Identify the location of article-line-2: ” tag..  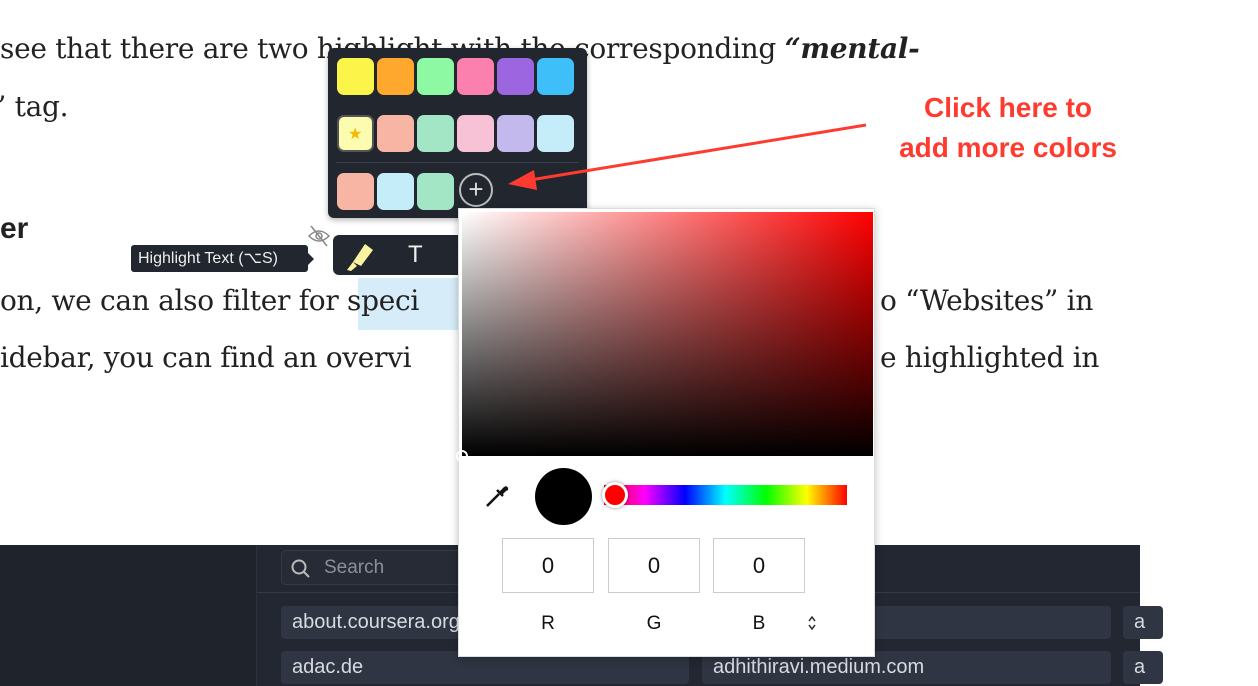
(34, 106).